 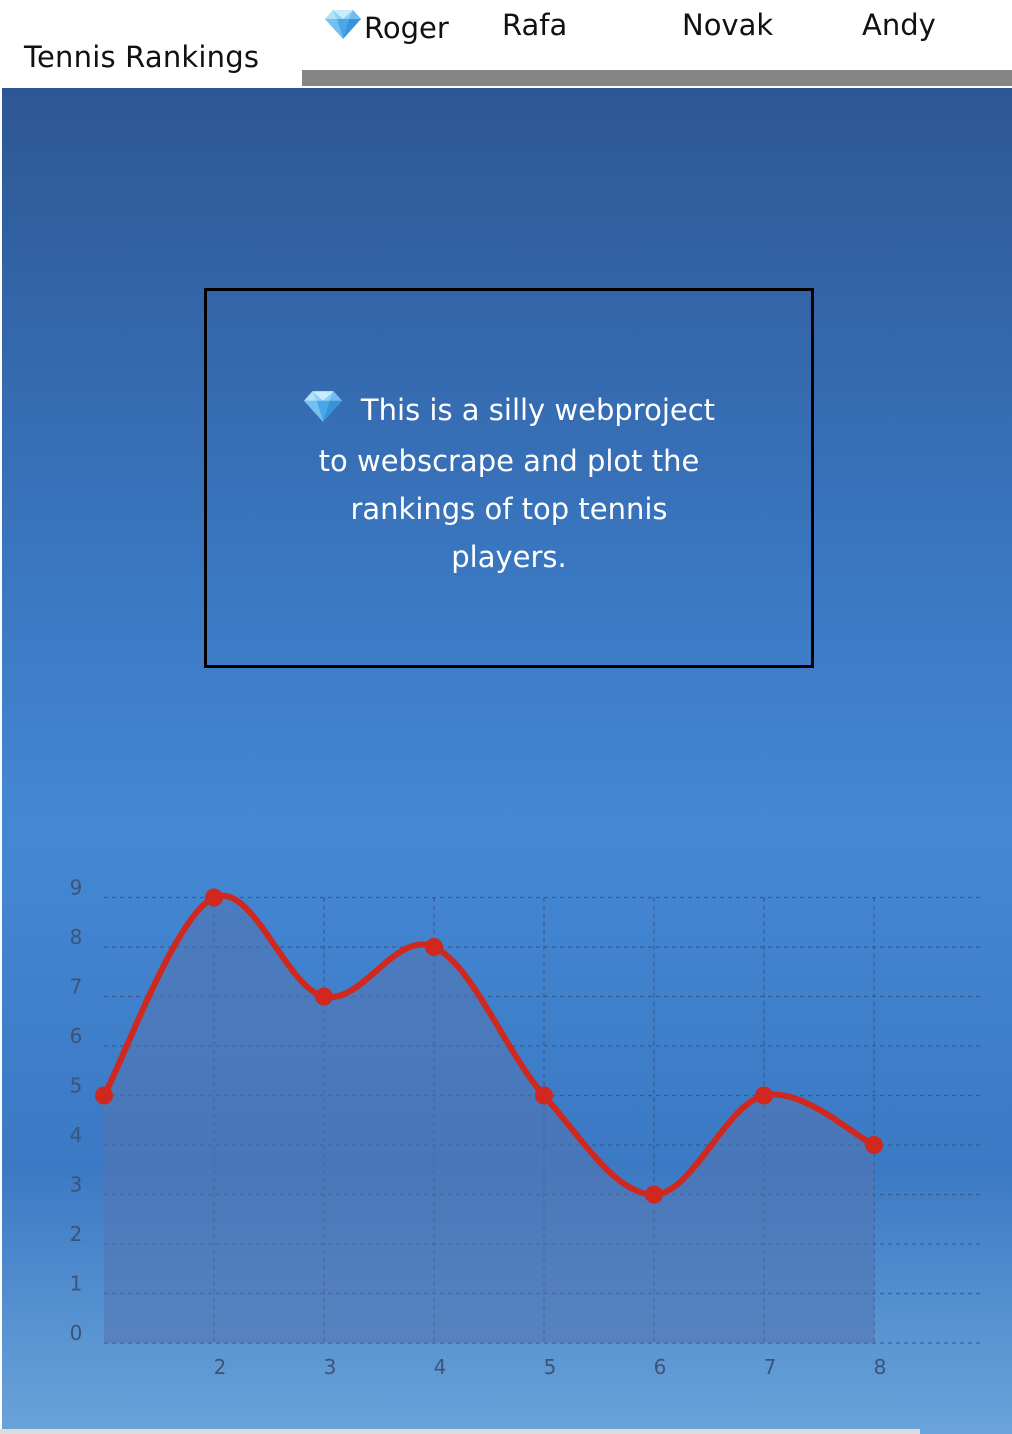 What do you see at coordinates (770, 1367) in the screenshot?
I see `x-tick-label: 7` at bounding box center [770, 1367].